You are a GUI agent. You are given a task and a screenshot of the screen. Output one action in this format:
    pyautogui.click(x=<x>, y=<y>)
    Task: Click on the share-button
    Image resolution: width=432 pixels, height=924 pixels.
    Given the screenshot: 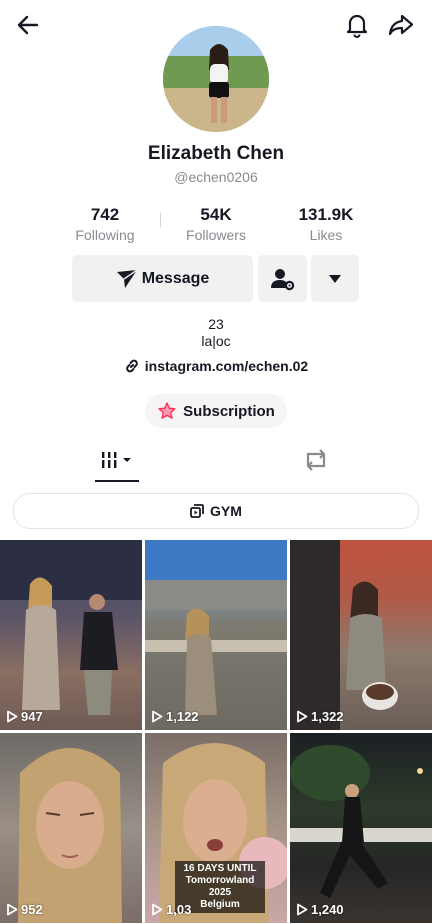 What is the action you would take?
    pyautogui.click(x=401, y=25)
    